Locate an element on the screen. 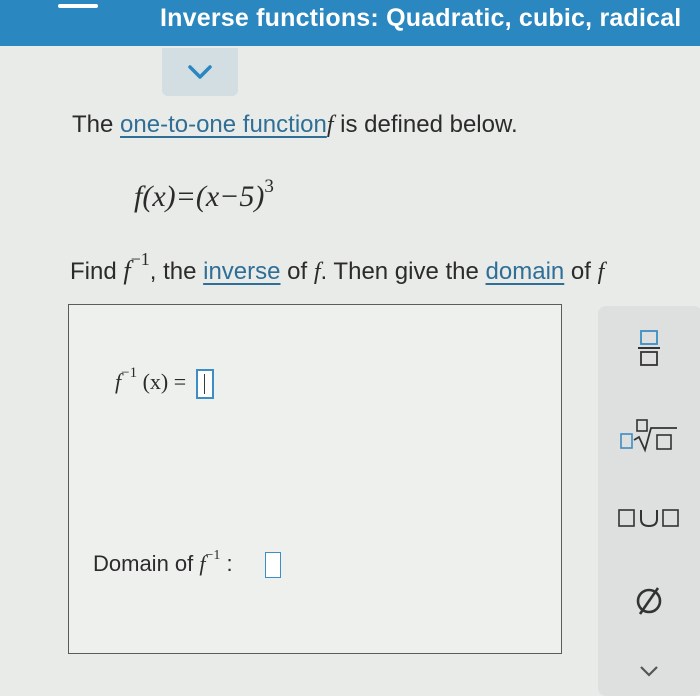 This screenshot has height=696, width=700. empty-set-button is located at coordinates (649, 601).